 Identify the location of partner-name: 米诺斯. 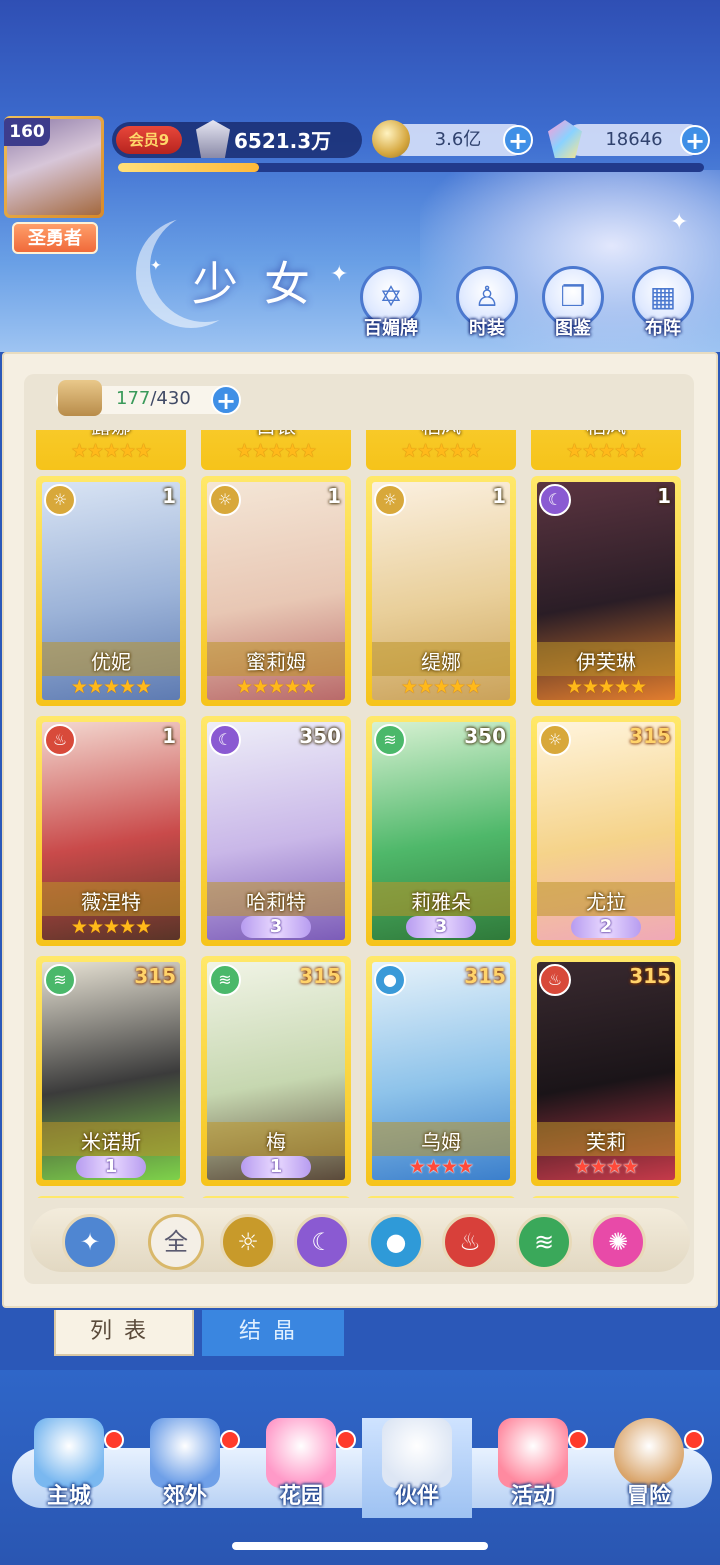
(111, 1142).